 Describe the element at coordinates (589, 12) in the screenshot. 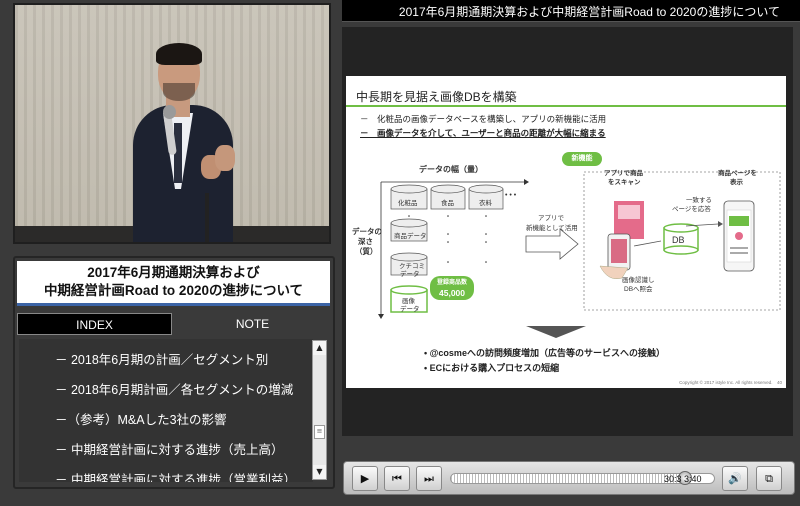

I see `window-title: 2017年6月期通期決算および中期経営計画Road to 2020の進捗について` at that location.